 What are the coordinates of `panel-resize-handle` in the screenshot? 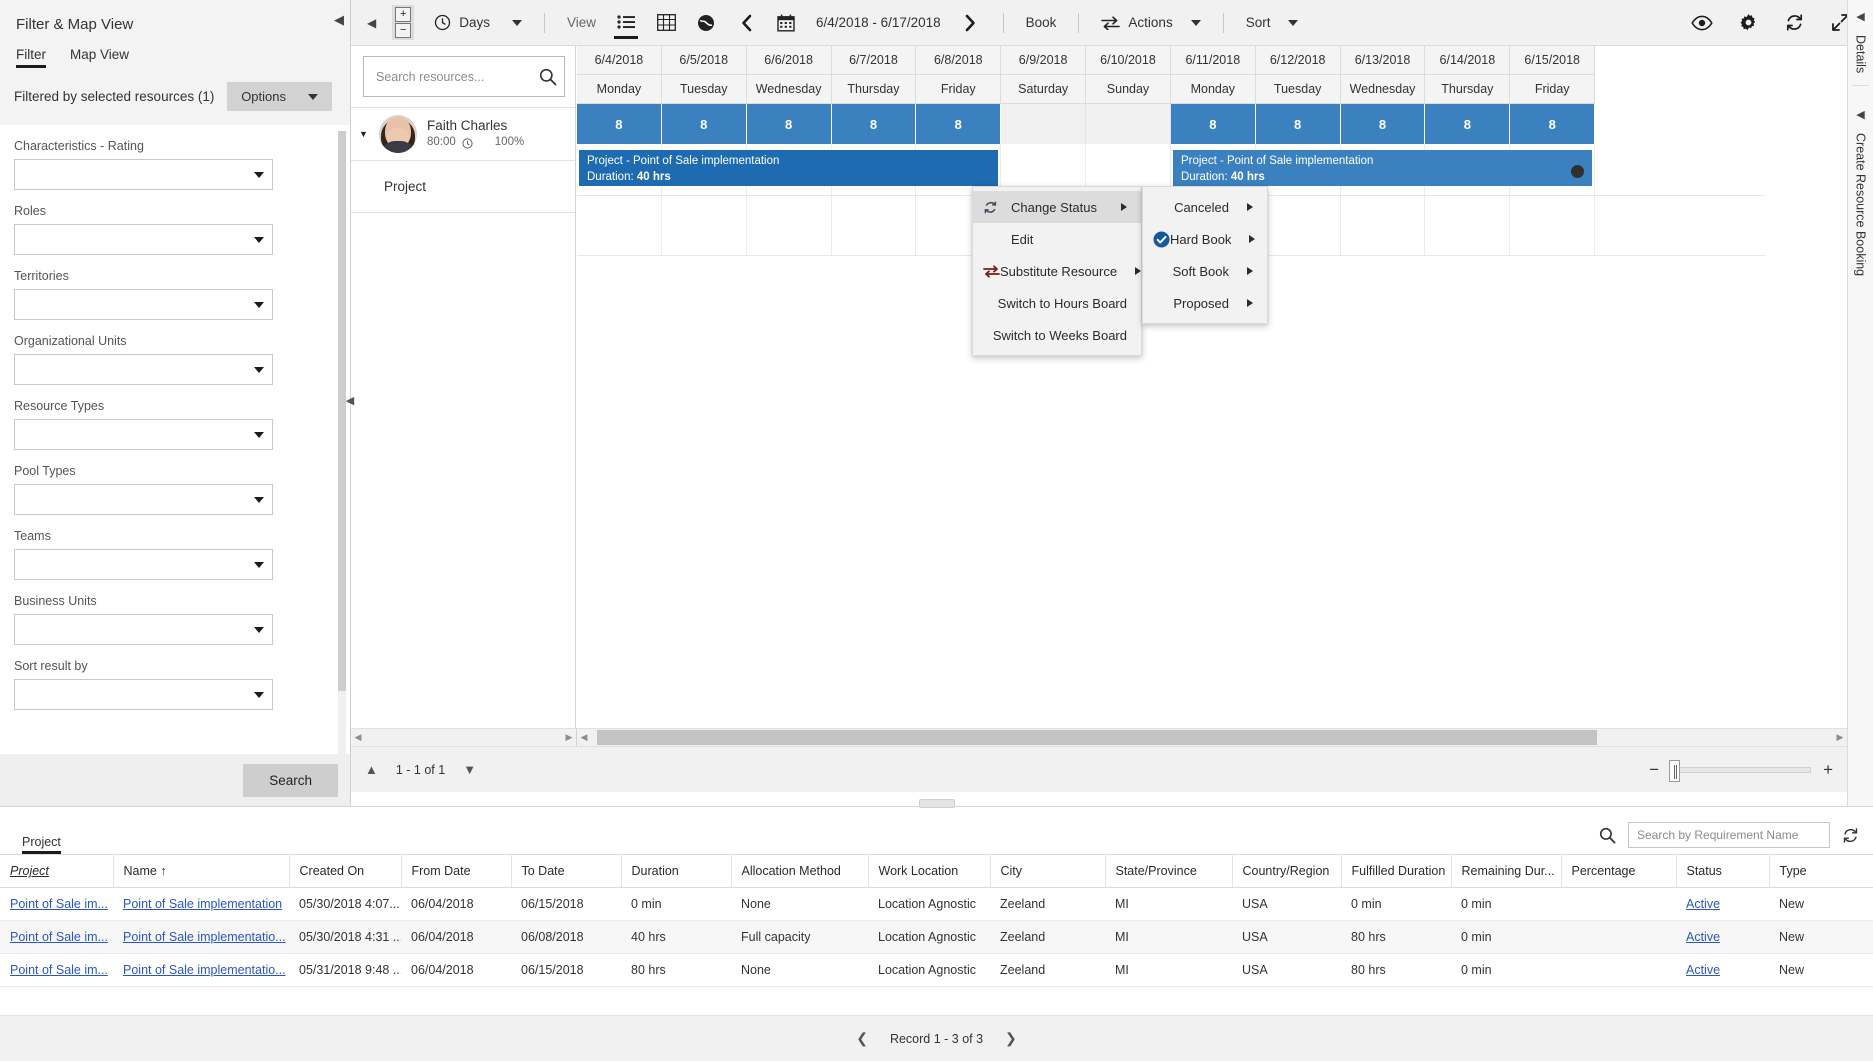 It's located at (936, 803).